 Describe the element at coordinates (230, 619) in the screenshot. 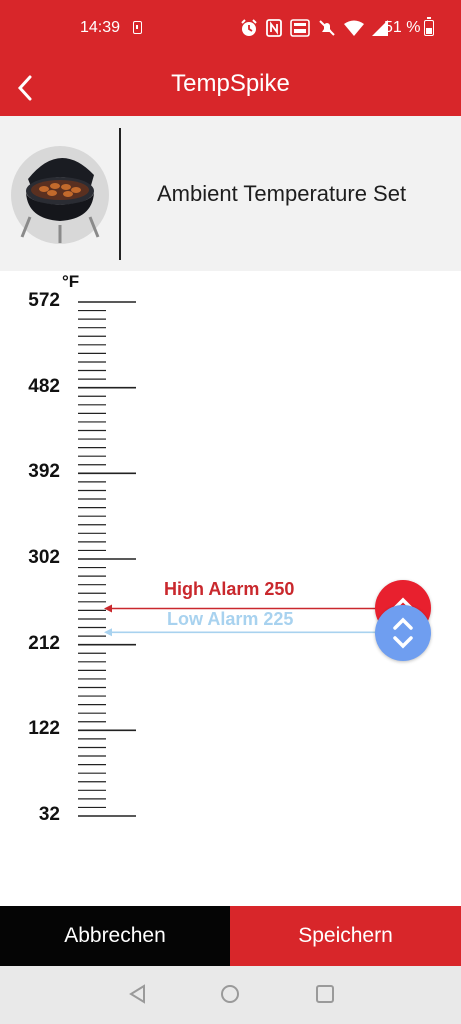

I see `low-alarm-label: Low Alarm 225` at that location.